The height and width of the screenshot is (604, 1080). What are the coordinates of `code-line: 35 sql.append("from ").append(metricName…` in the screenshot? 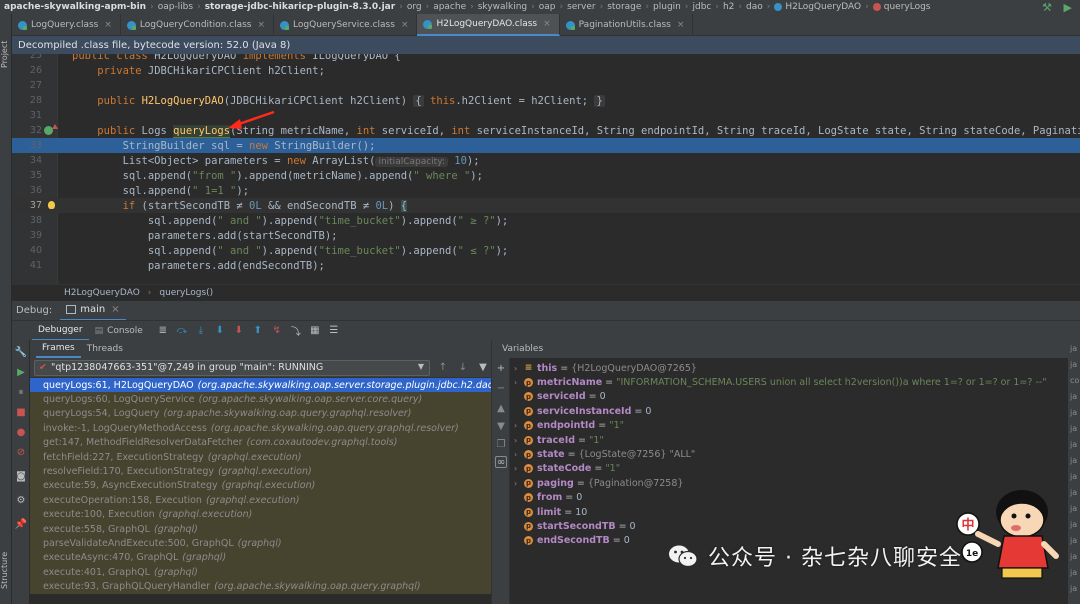 It's located at (546, 175).